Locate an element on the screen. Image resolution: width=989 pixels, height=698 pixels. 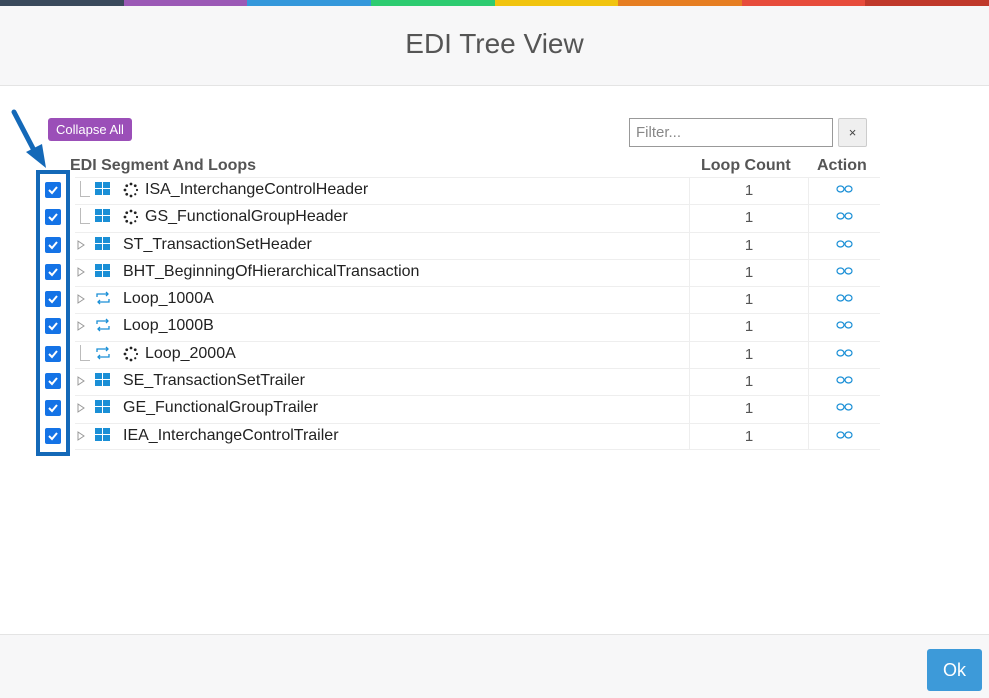
arrow-annotation-icon is located at coordinates (28, 138).